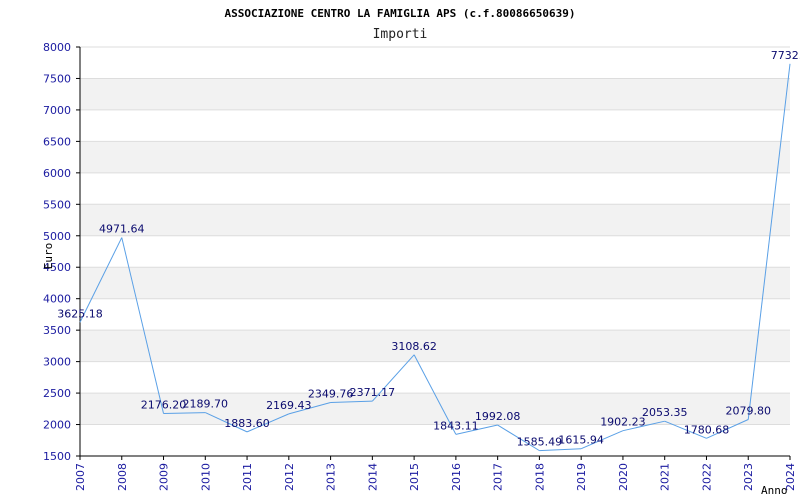 Image resolution: width=800 pixels, height=500 pixels. What do you see at coordinates (57, 330) in the screenshot?
I see `y-tick-label: 3500` at bounding box center [57, 330].